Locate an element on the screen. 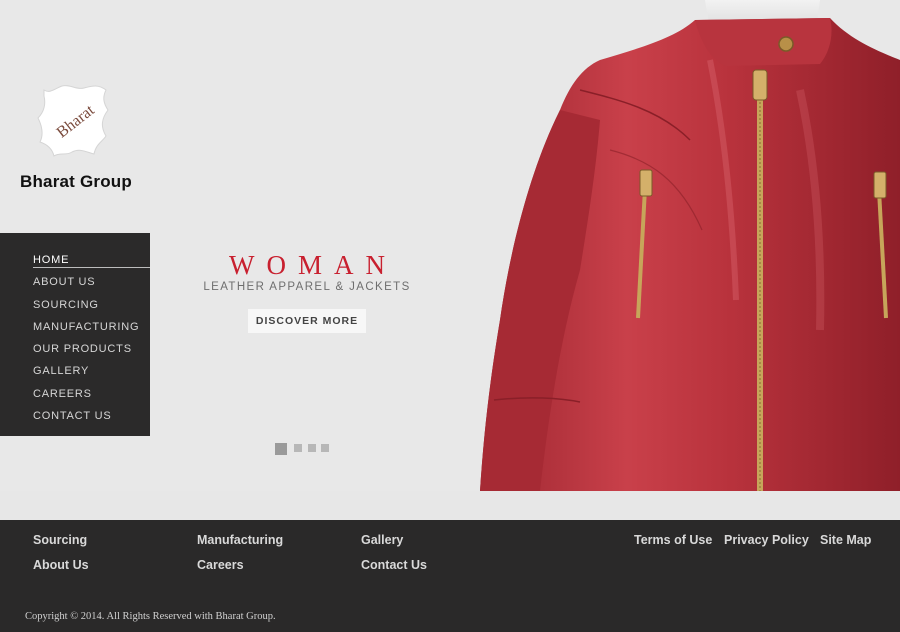 The width and height of the screenshot is (900, 632). nav-item-sourcing: SOURCING is located at coordinates (75, 305).